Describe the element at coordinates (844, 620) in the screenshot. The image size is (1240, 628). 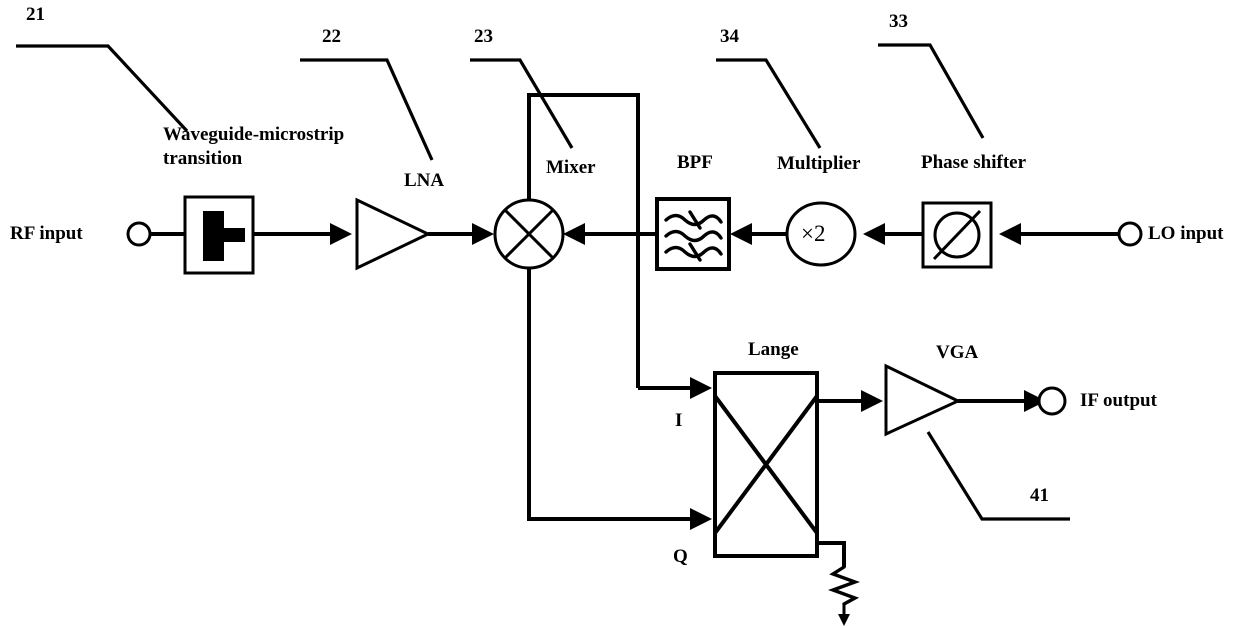
I see `ground-arrow-icon` at that location.